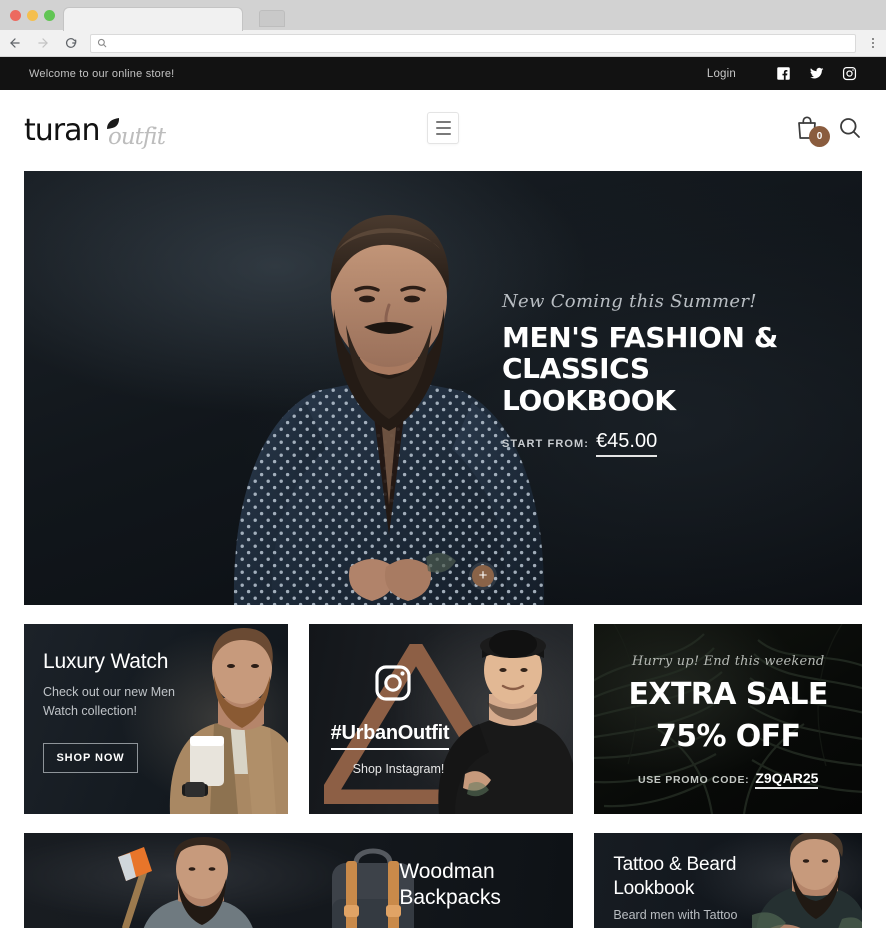  I want to click on cart-button: 0, so click(812, 131).